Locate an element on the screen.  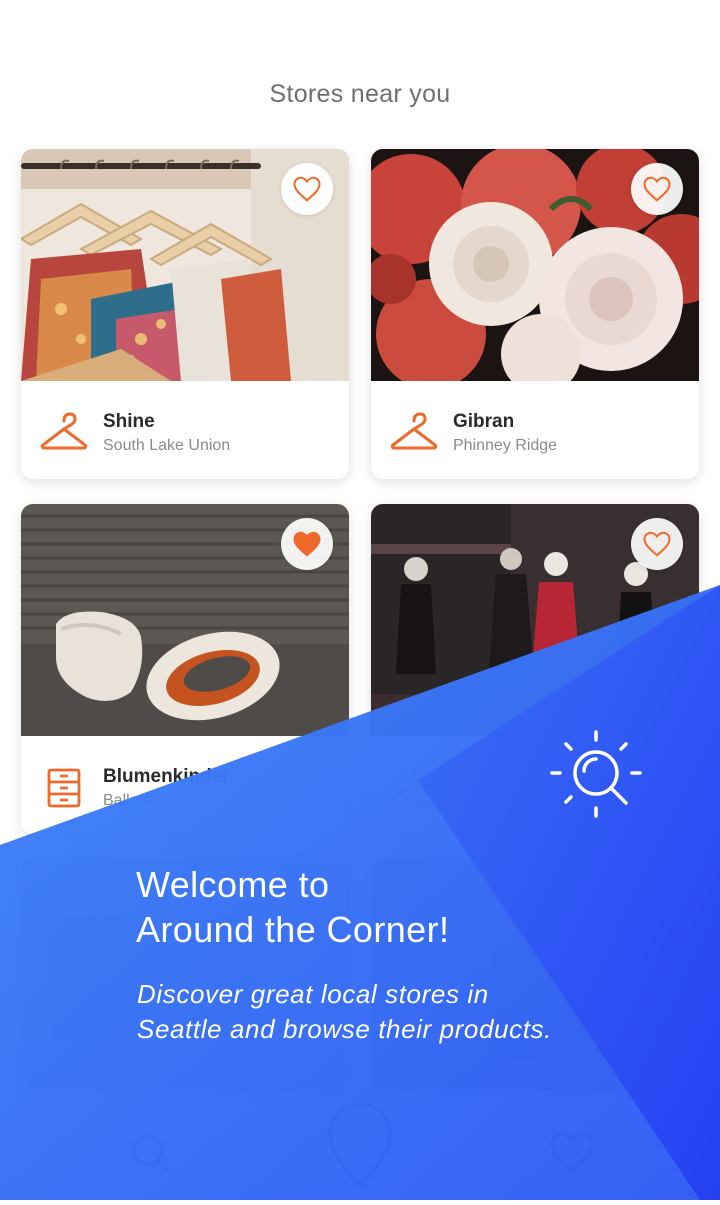
search-icon is located at coordinates (596, 774).